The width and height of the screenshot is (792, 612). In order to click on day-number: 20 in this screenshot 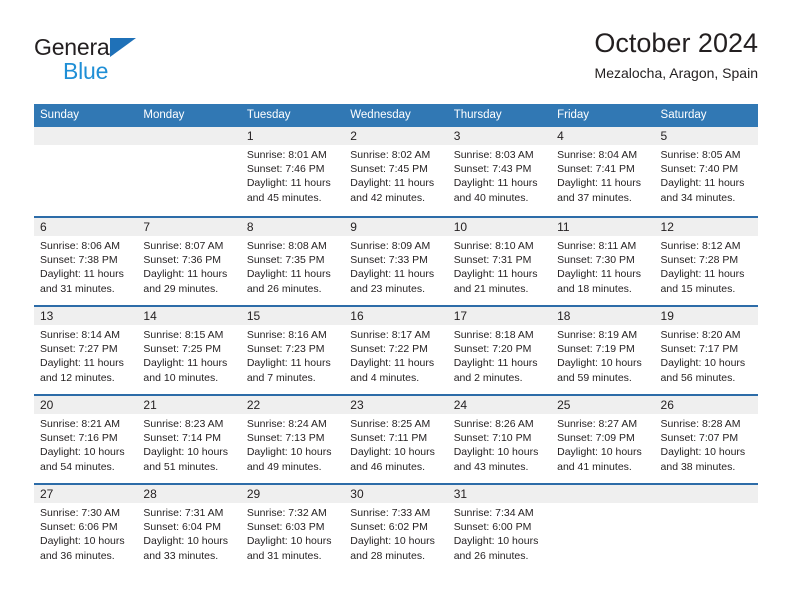, I will do `click(86, 405)`.